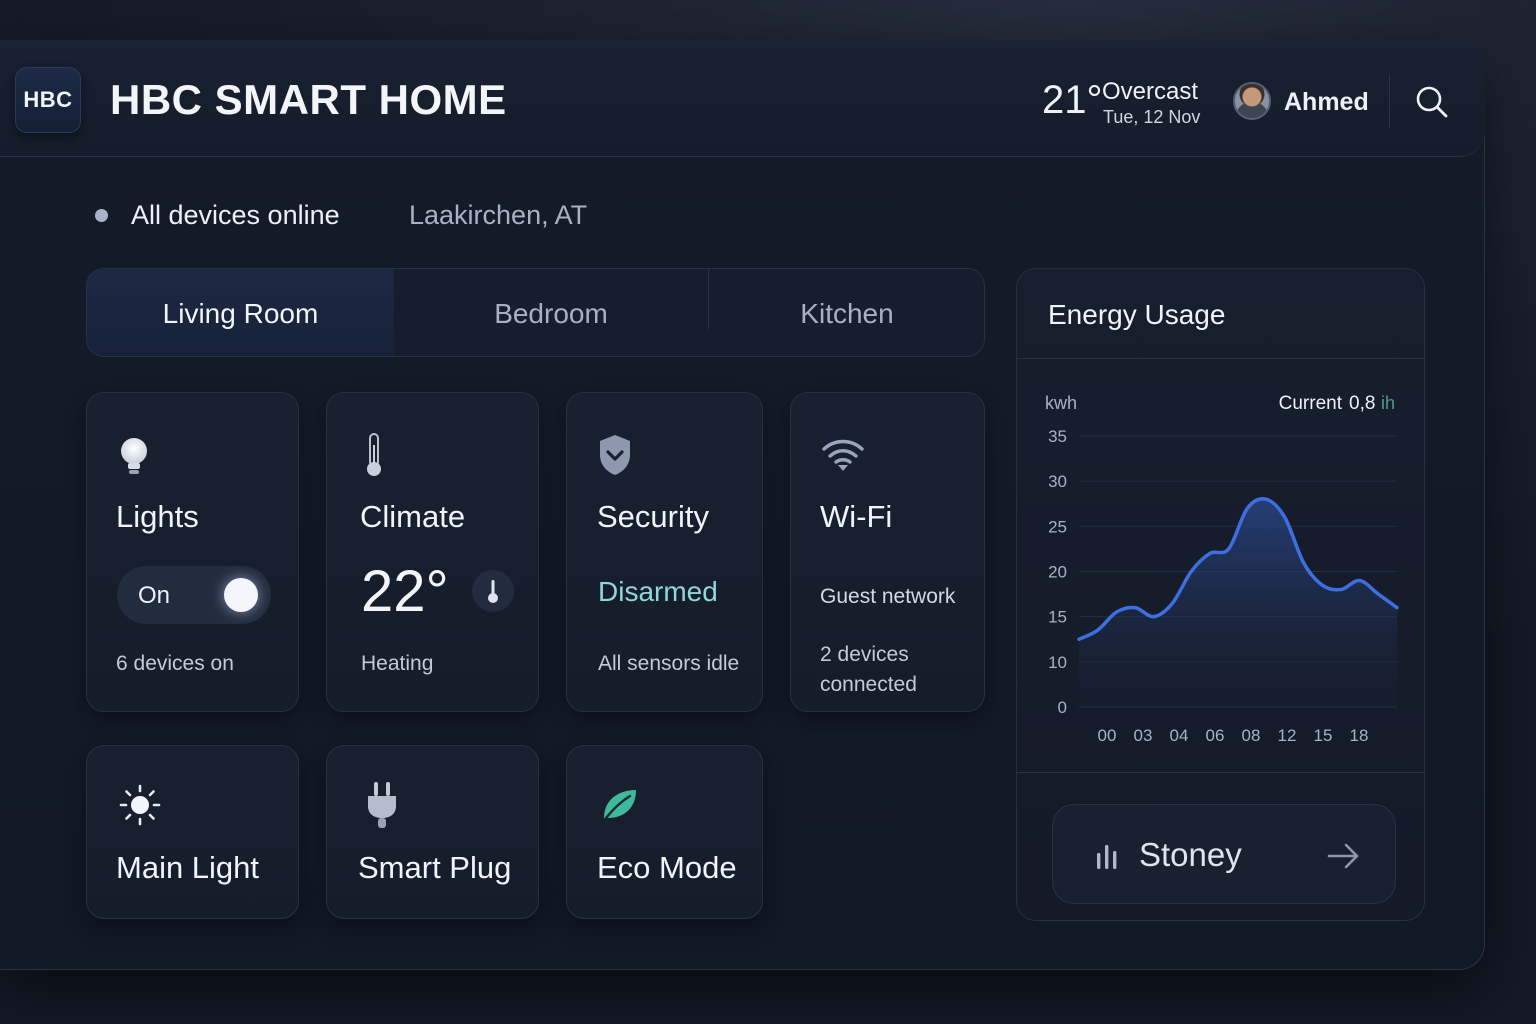 The image size is (1536, 1024). Describe the element at coordinates (1388, 403) in the screenshot. I see `current-unit: ih` at that location.